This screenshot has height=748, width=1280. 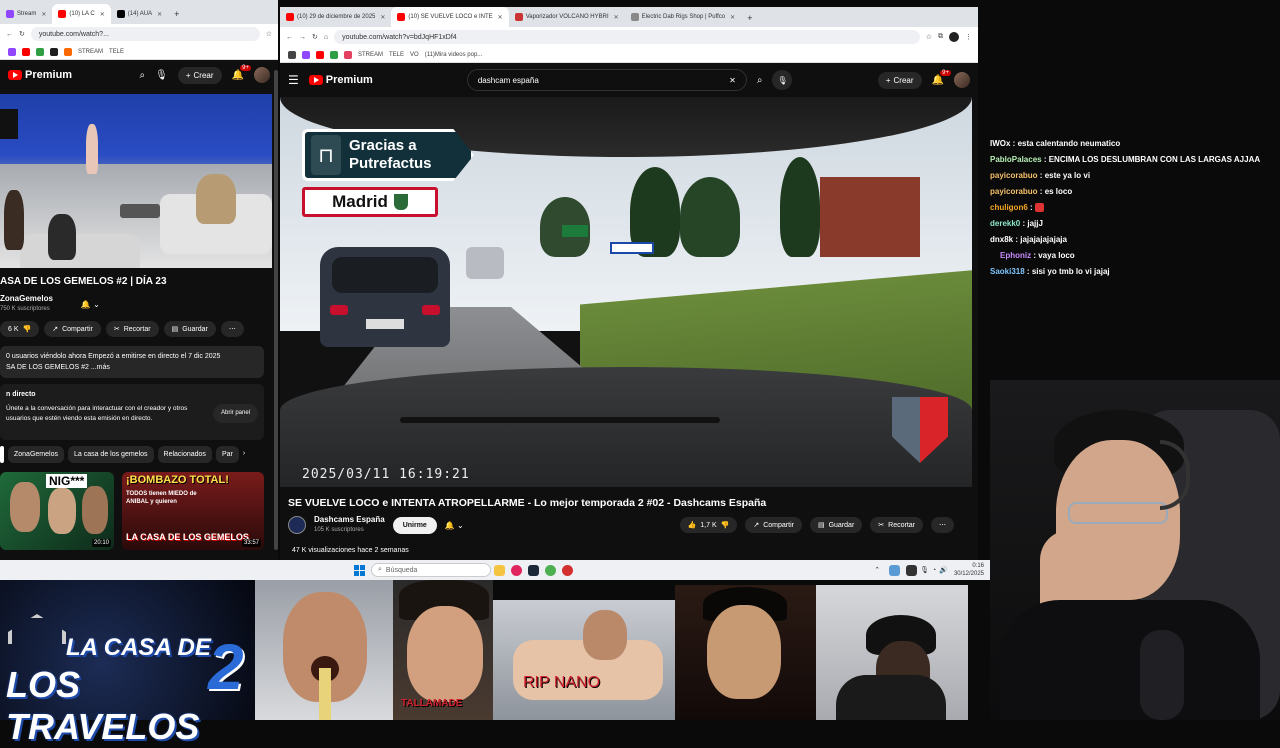 What do you see at coordinates (533, 570) in the screenshot?
I see `steam-icon` at bounding box center [533, 570].